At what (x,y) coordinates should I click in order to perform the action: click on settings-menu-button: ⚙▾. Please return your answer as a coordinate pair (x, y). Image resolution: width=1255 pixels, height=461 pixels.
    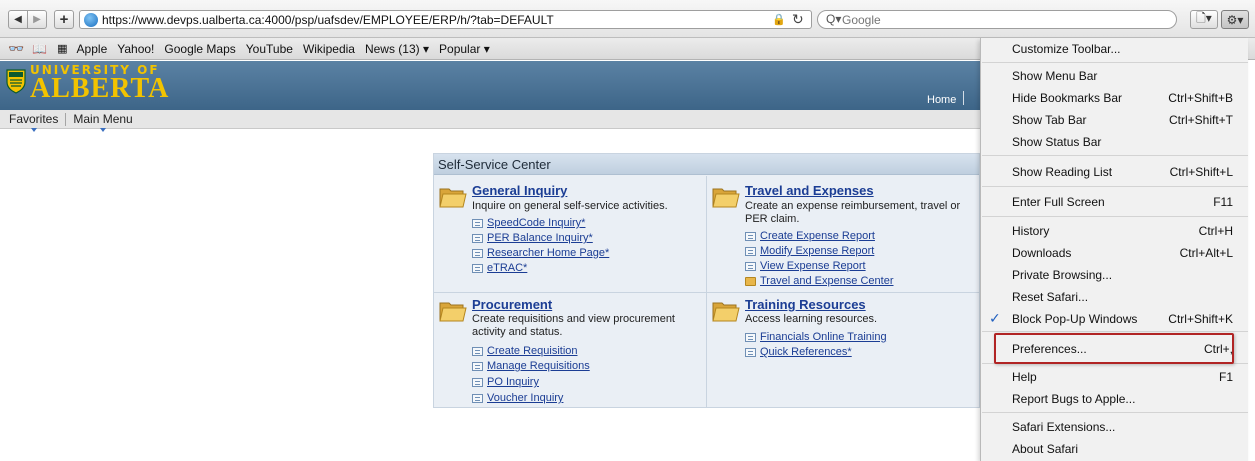
    Looking at the image, I should click on (1235, 19).